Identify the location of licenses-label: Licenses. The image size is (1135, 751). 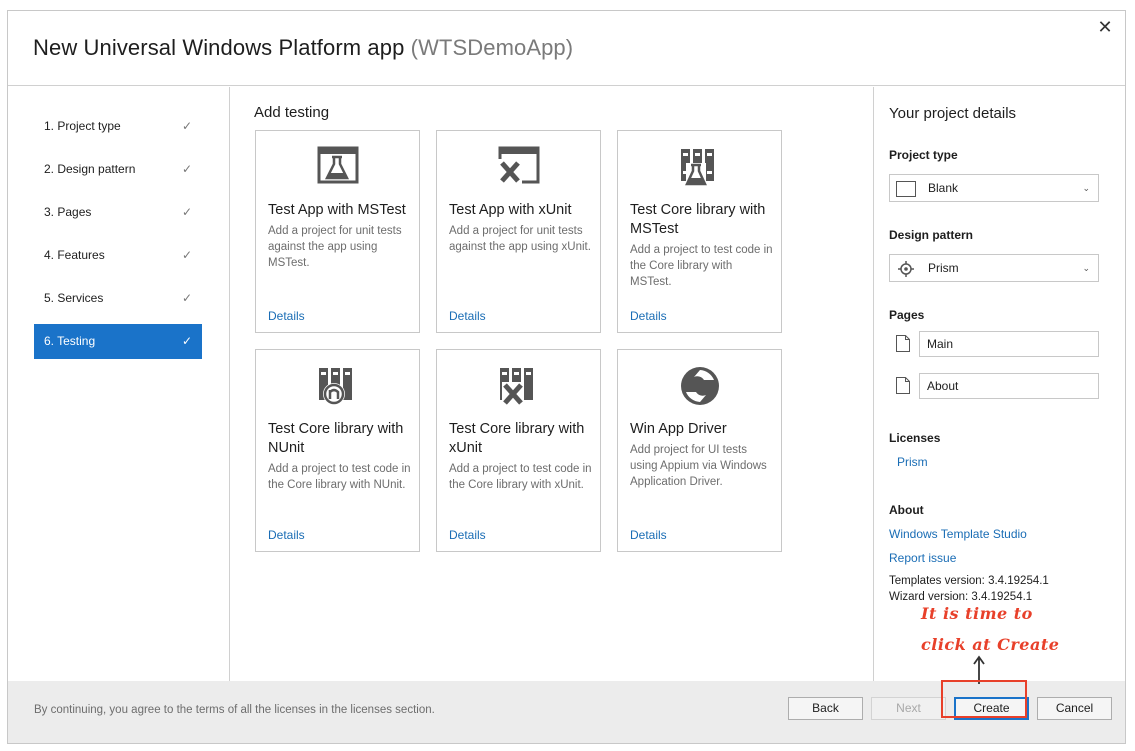
(915, 438).